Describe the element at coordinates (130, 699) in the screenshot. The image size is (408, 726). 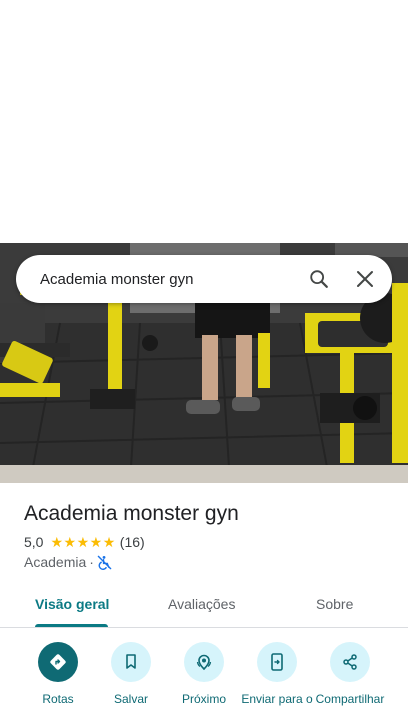
I see `save-label: Salvar` at that location.